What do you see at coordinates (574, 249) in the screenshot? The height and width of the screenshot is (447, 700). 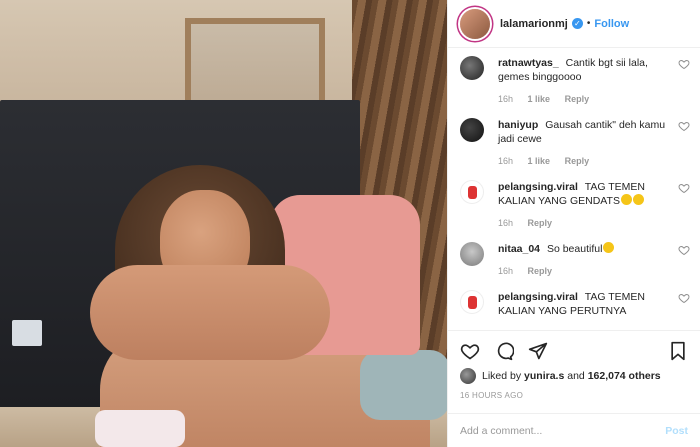 I see `comment-text: So beautiful` at bounding box center [574, 249].